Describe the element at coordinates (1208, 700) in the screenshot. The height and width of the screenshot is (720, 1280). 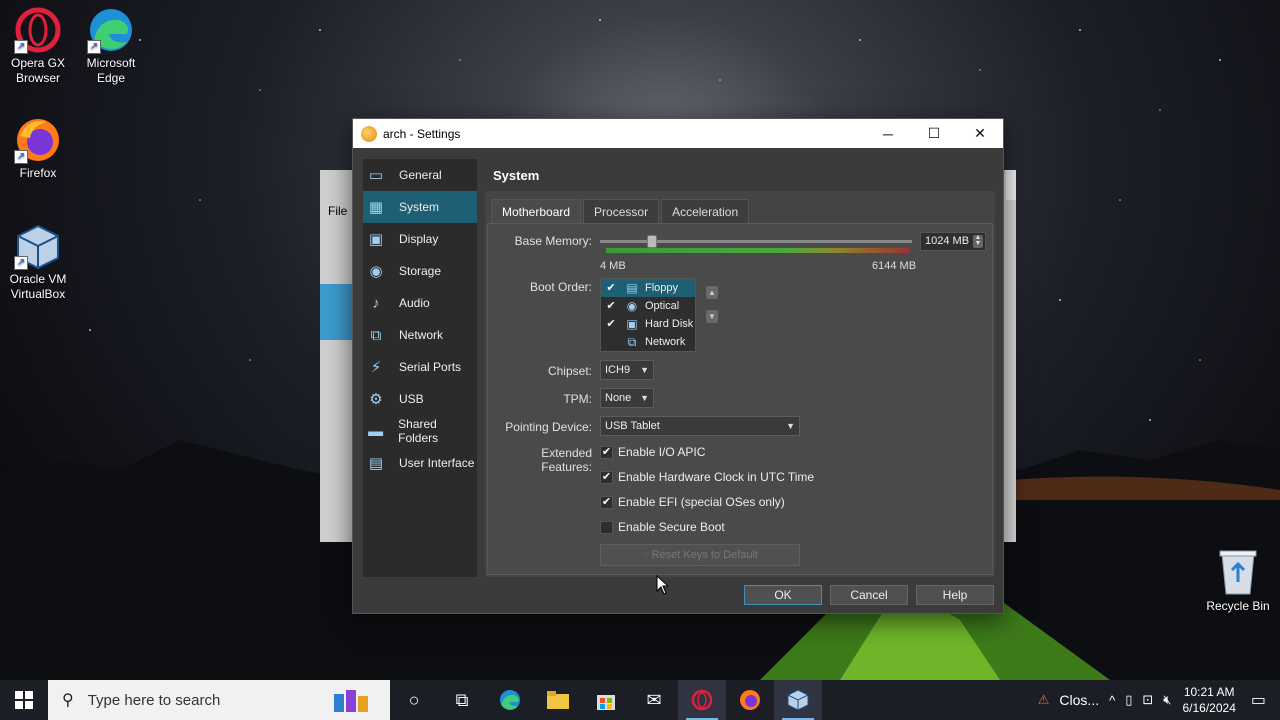
I see `taskbar-clock: 10:21 AM 6/16/2024` at that location.